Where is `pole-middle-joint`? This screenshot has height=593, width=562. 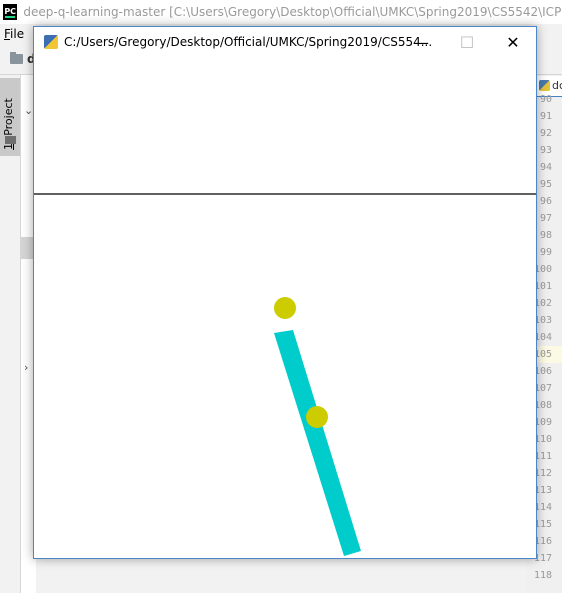 pole-middle-joint is located at coordinates (317, 417).